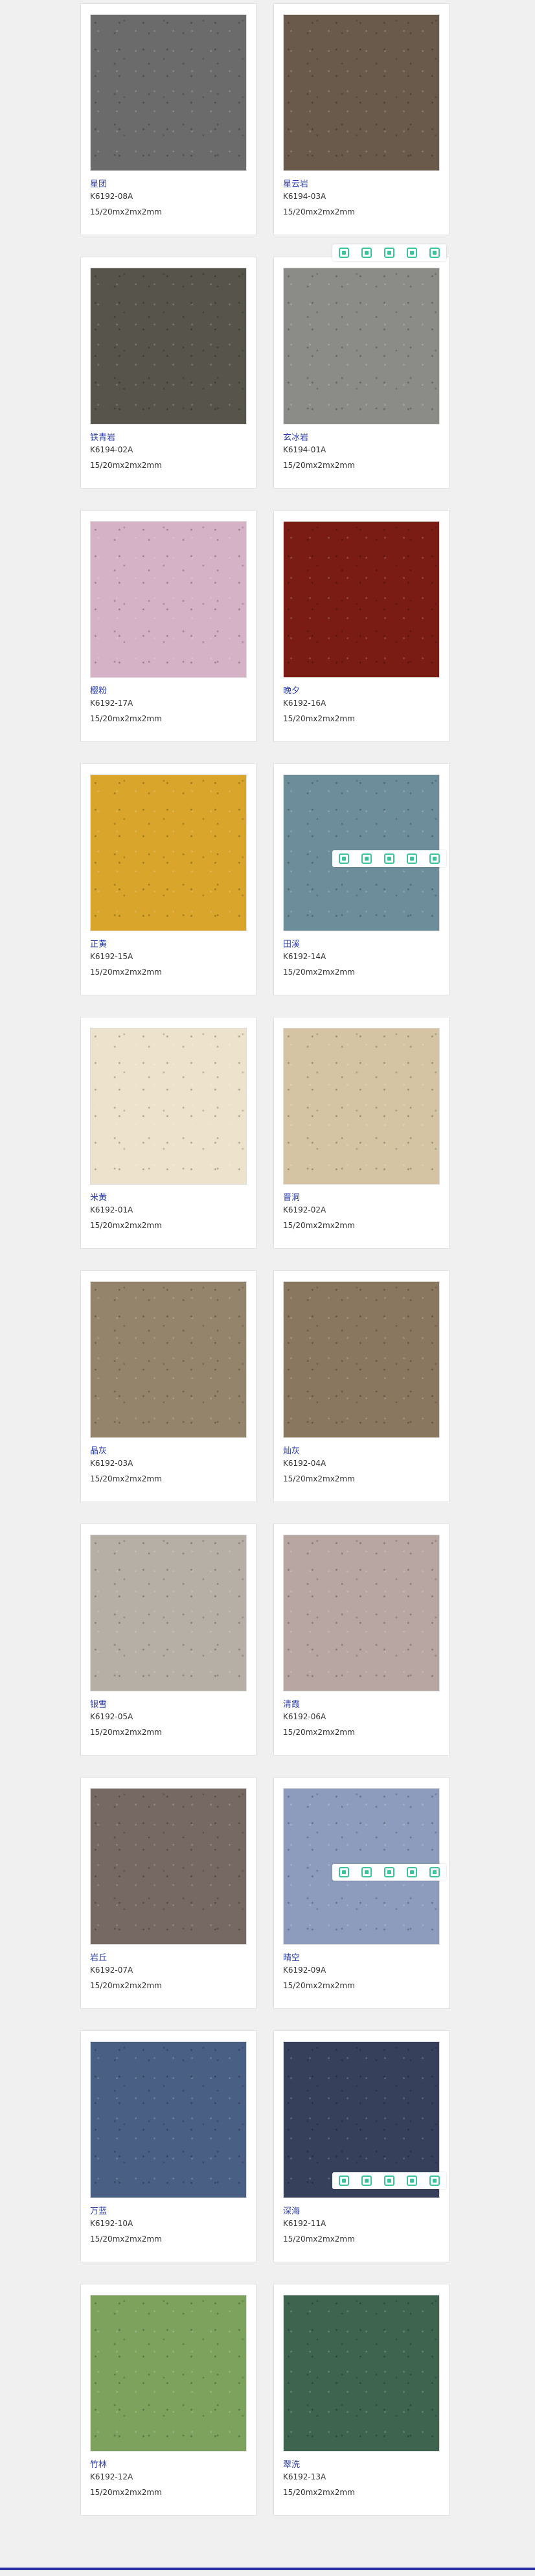 This screenshot has width=535, height=2576. Describe the element at coordinates (291, 2210) in the screenshot. I see `product-name: 深海` at that location.